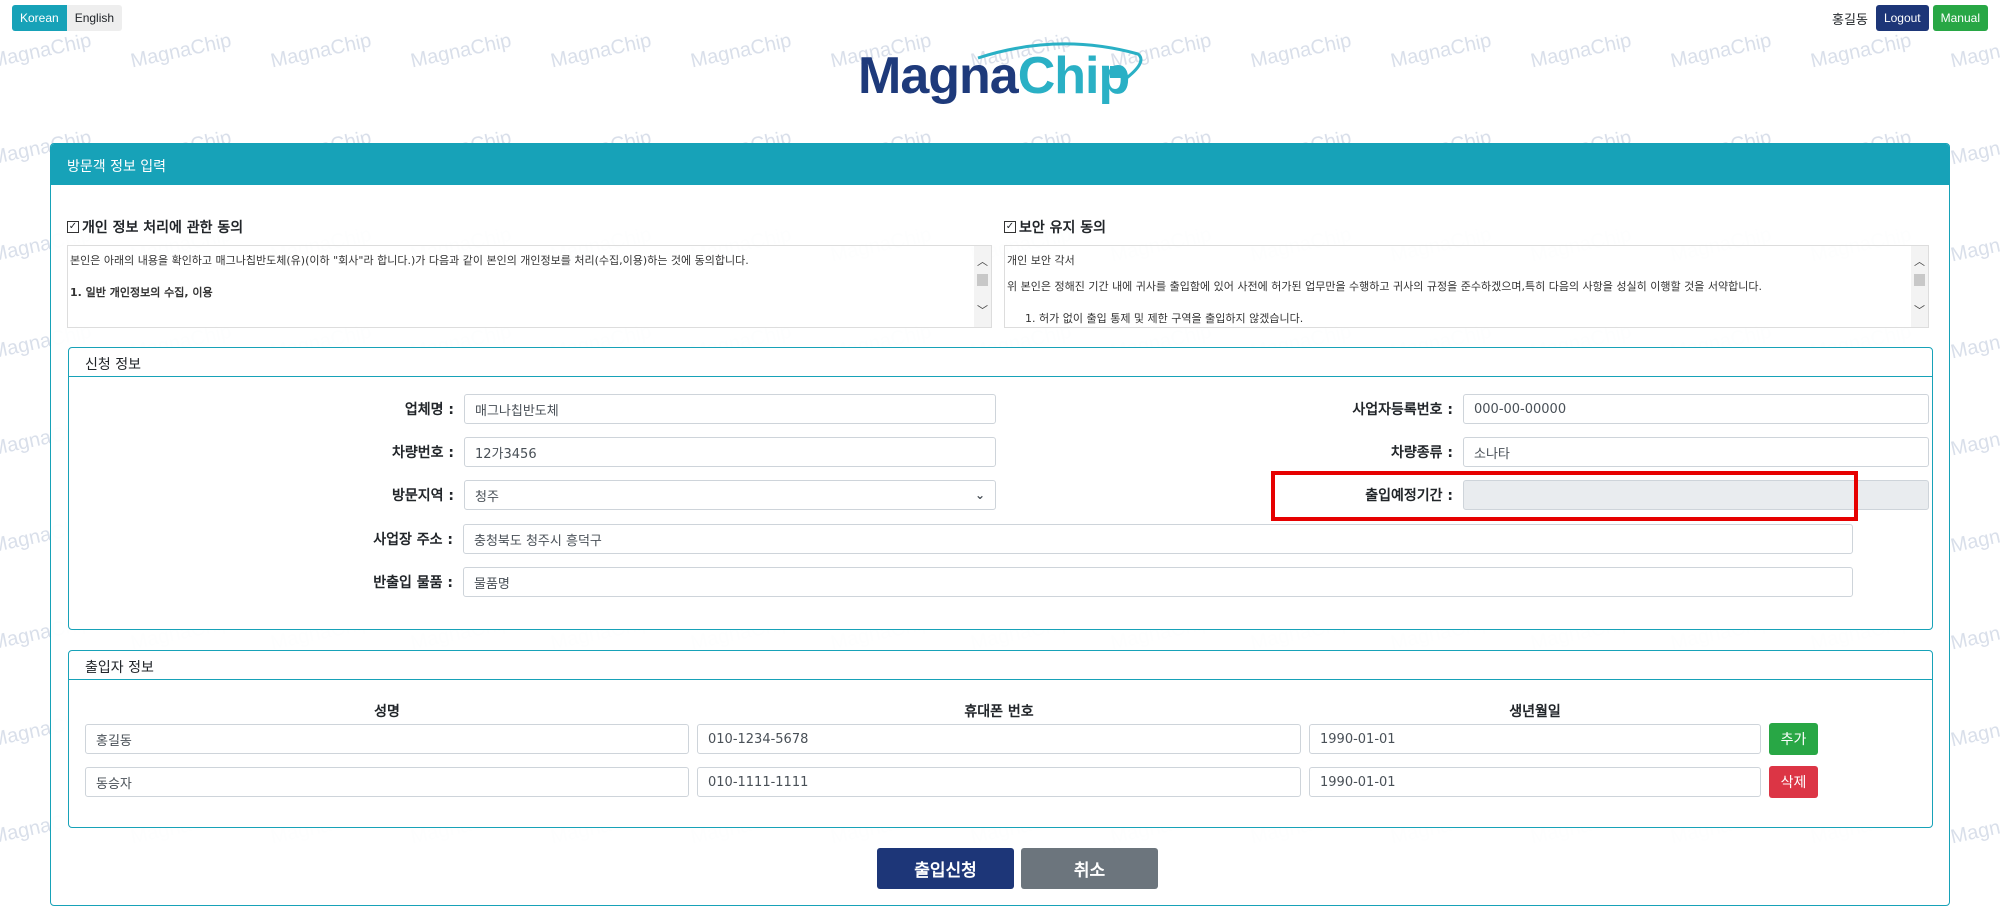 This screenshot has width=2000, height=920. I want to click on person-birth-value: 1990-01-01, so click(1358, 782).